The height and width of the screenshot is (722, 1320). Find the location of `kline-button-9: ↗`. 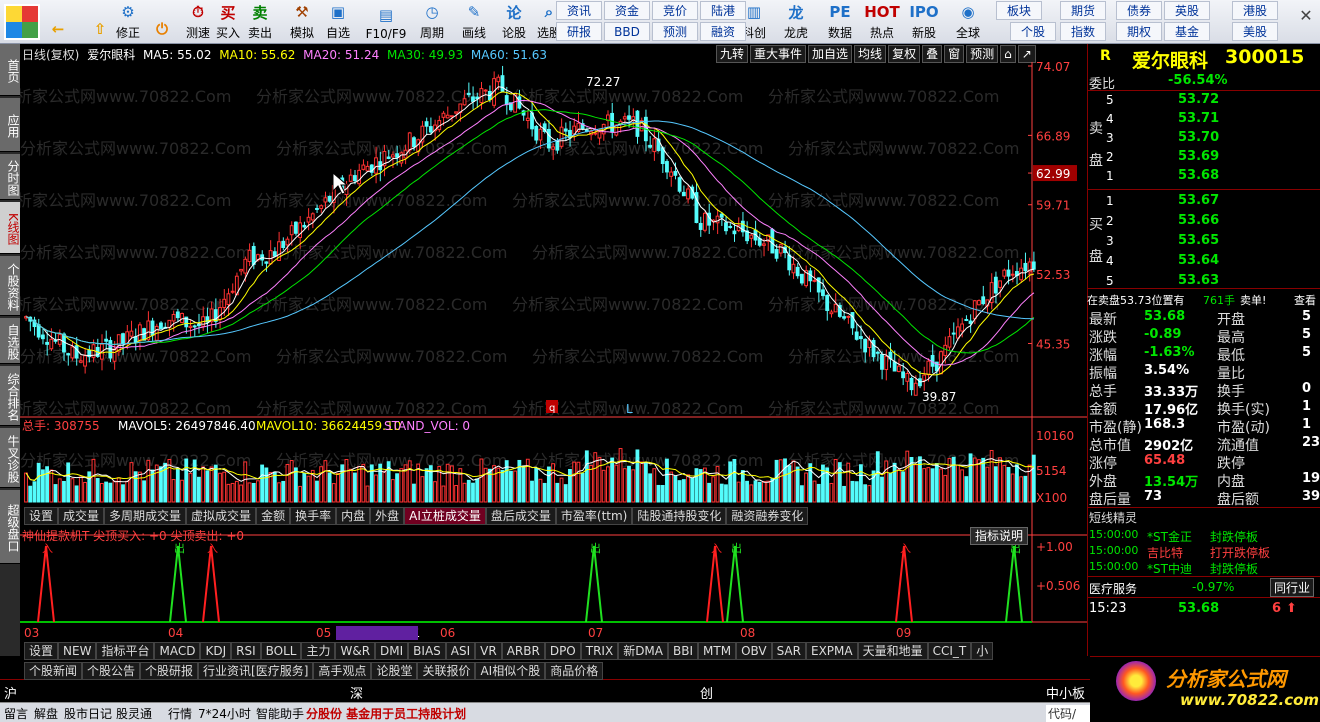

kline-button-9: ↗ is located at coordinates (1026, 54).